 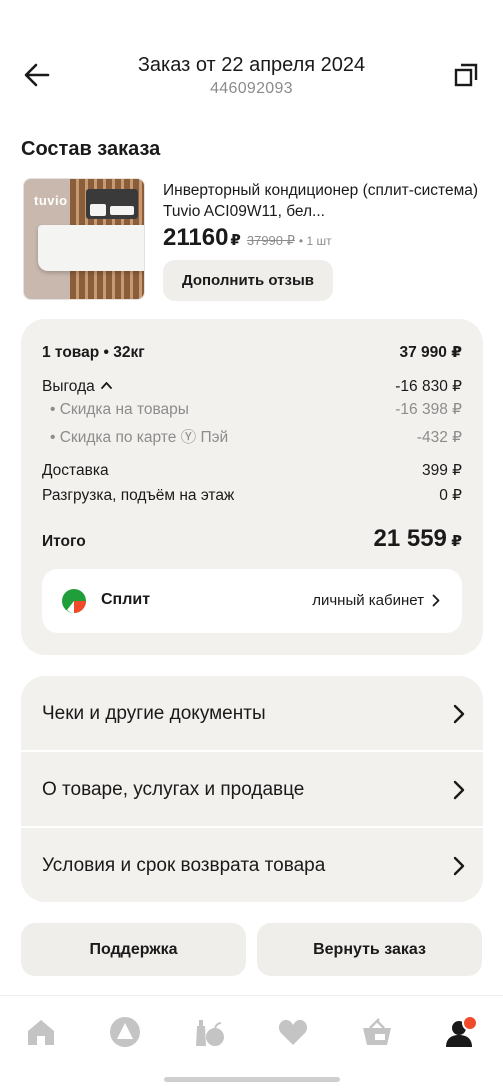 What do you see at coordinates (428, 386) in the screenshot?
I see `benefit-value: -16 830 ₽` at bounding box center [428, 386].